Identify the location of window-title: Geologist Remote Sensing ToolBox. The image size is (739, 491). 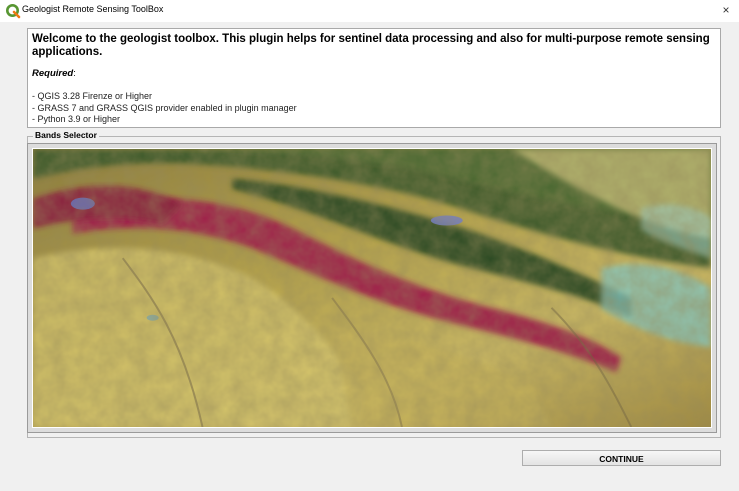
(93, 9).